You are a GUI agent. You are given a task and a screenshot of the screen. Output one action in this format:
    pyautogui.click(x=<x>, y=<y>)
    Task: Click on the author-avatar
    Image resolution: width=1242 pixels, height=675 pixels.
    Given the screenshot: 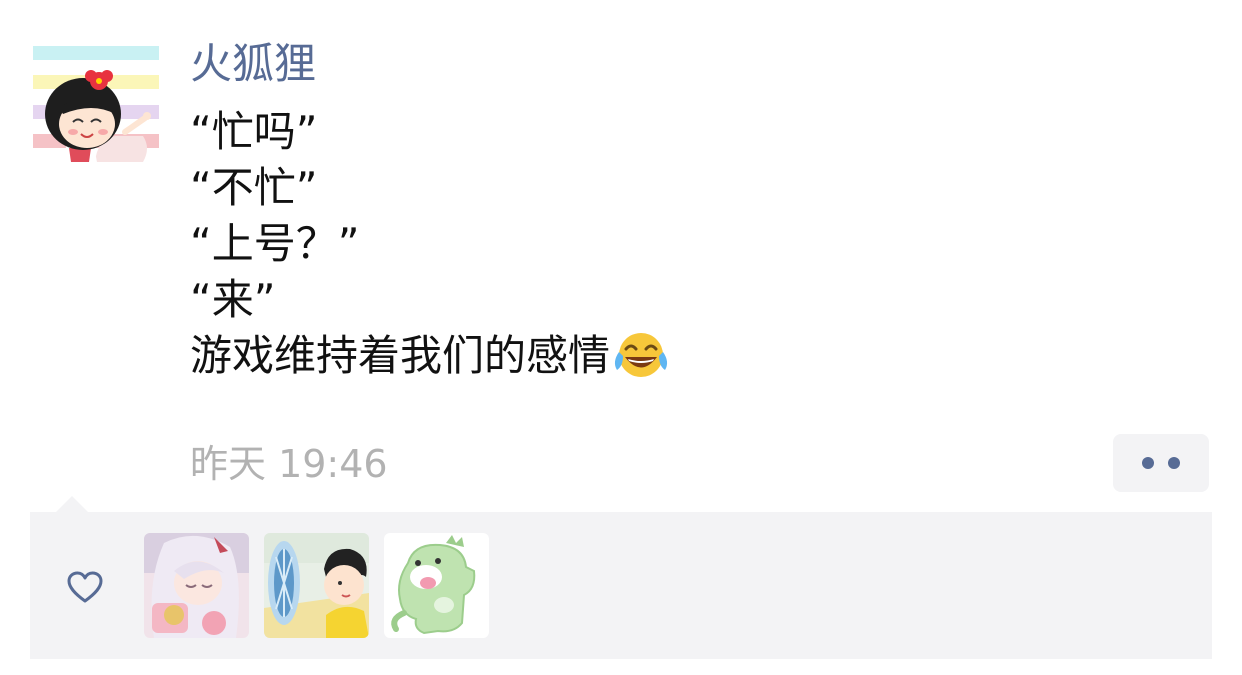 What is the action you would take?
    pyautogui.click(x=96, y=103)
    